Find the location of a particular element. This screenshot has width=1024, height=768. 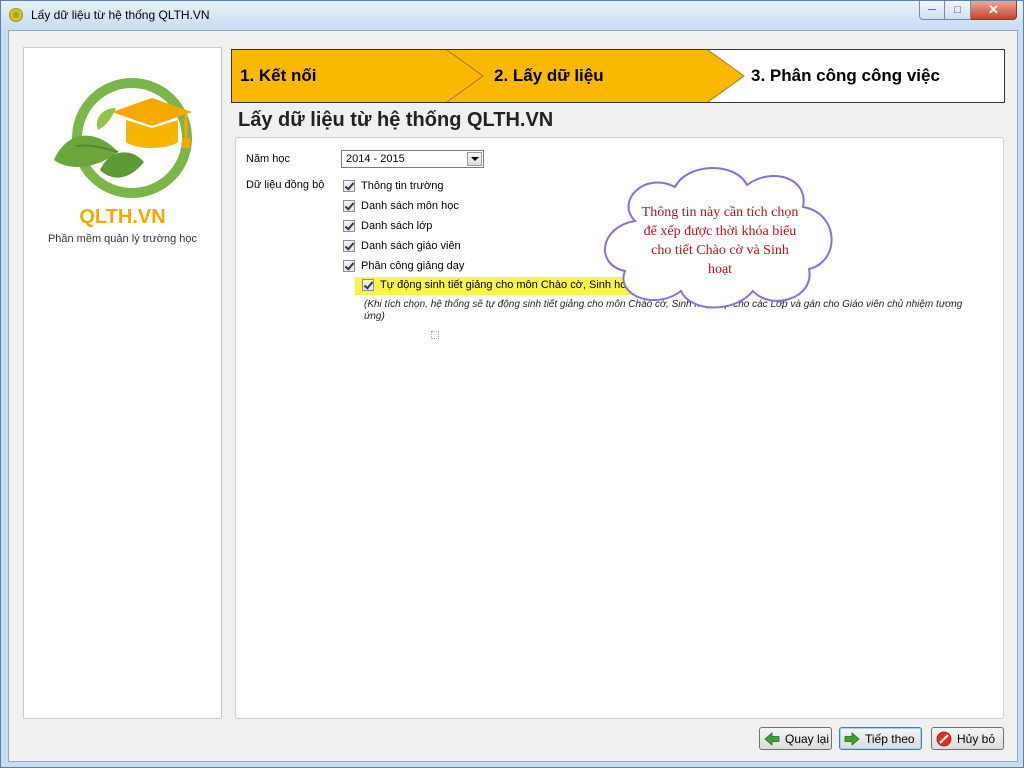

checkbox-school-info is located at coordinates (349, 186).